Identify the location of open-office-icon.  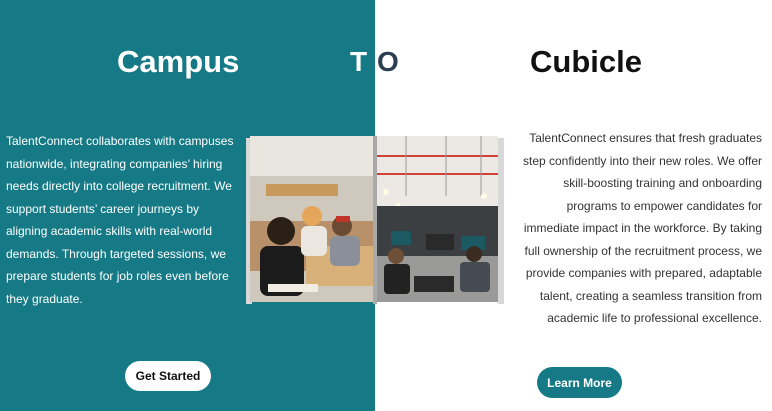
(437, 219).